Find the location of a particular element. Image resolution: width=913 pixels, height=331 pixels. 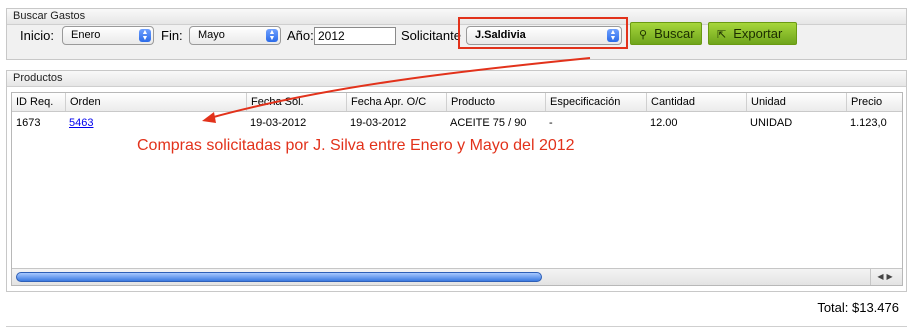

solicitante-select-value: J.Saldivia is located at coordinates (500, 35).